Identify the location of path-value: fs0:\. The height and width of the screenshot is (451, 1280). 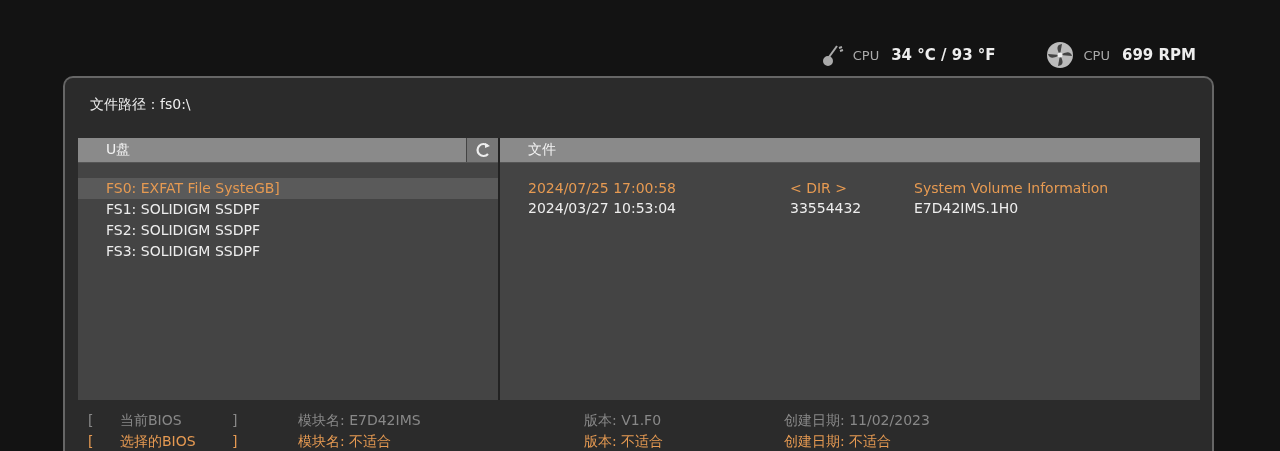
(175, 105).